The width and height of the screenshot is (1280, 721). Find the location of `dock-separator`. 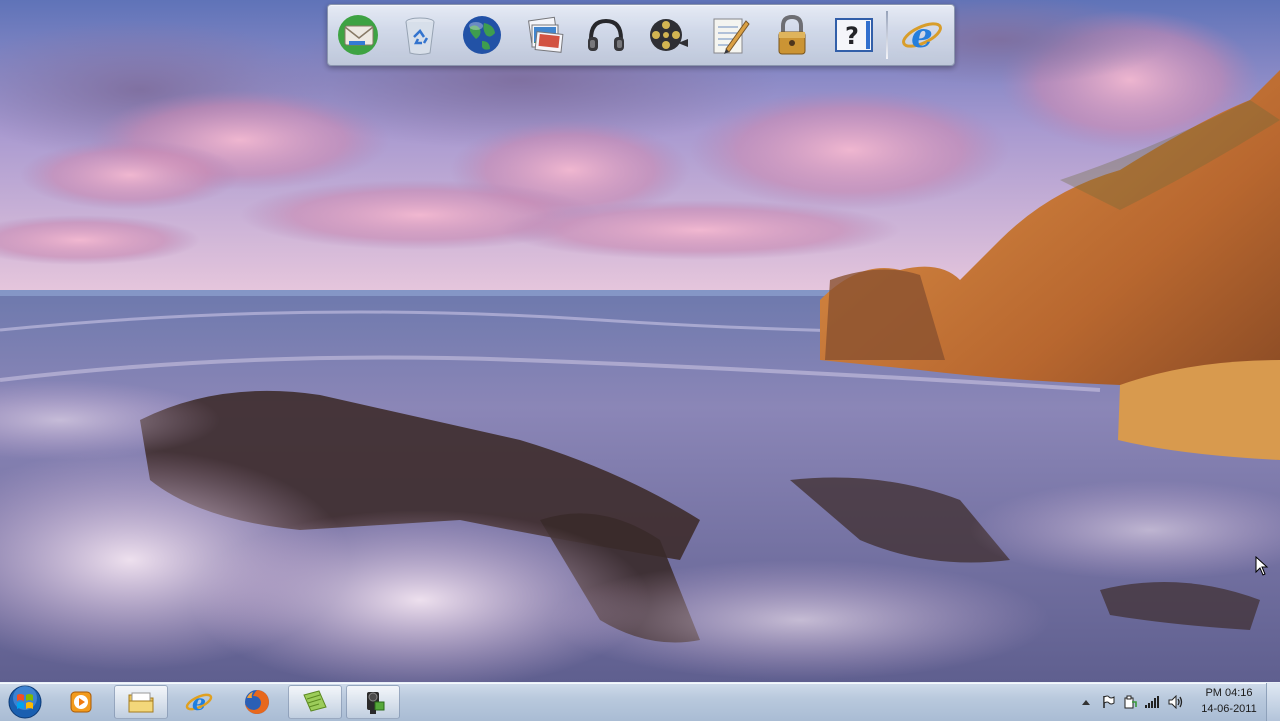

dock-separator is located at coordinates (887, 35).